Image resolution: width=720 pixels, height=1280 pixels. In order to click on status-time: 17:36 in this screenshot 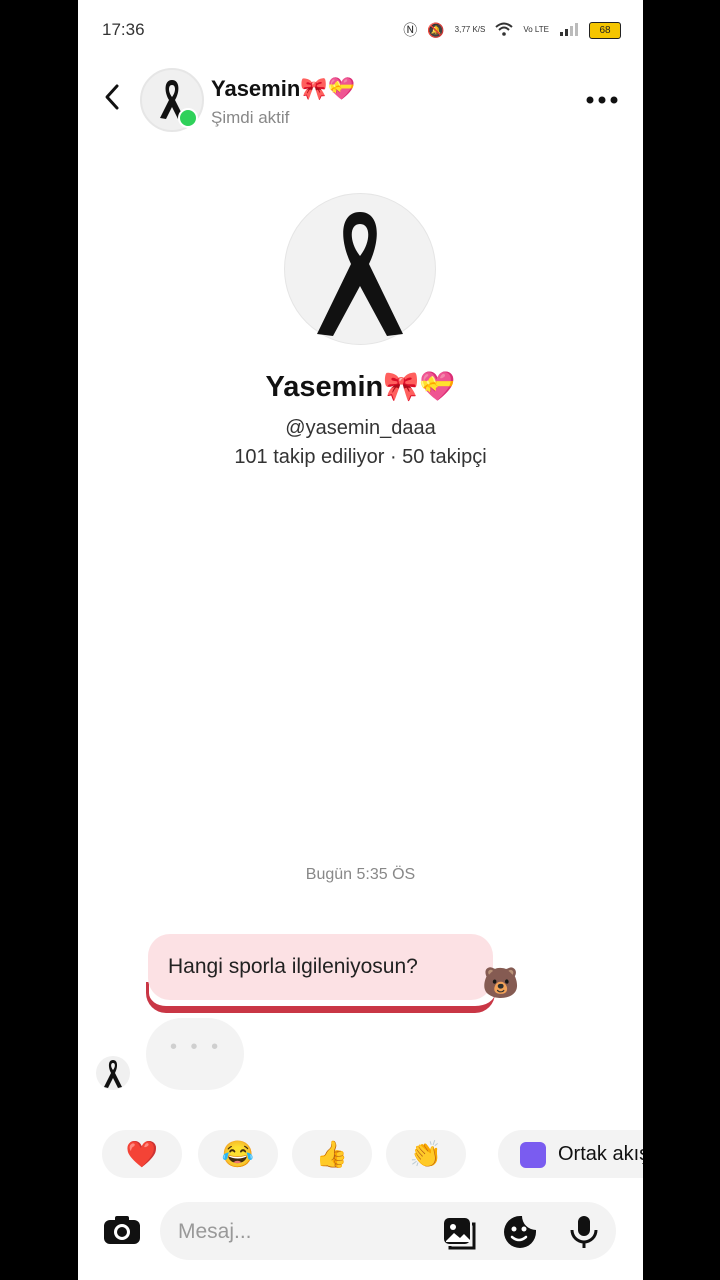, I will do `click(123, 29)`.